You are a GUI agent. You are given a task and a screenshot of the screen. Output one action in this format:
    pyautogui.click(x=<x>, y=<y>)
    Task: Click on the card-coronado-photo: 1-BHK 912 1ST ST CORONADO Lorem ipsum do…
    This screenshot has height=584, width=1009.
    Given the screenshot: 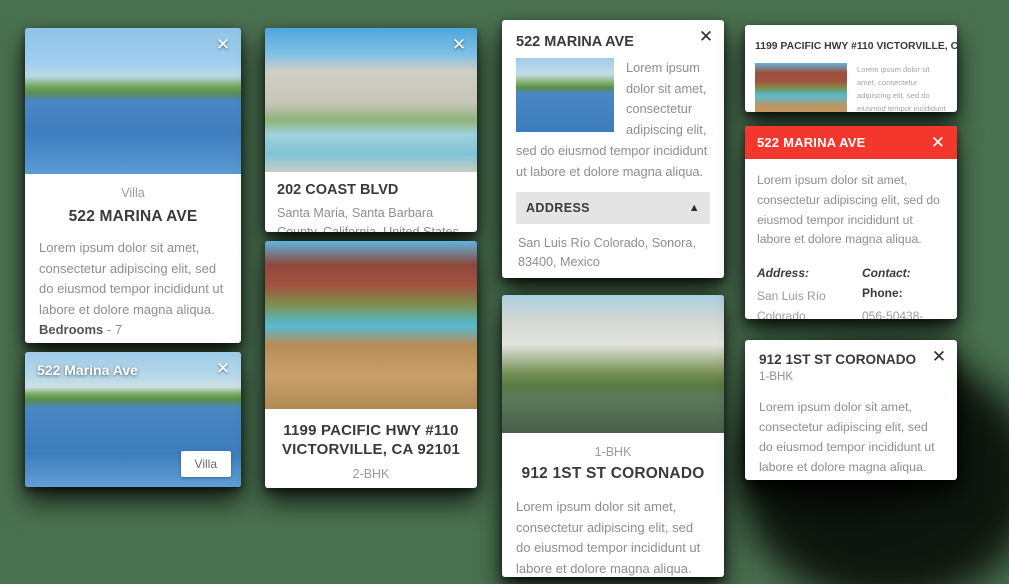 What is the action you would take?
    pyautogui.click(x=613, y=436)
    